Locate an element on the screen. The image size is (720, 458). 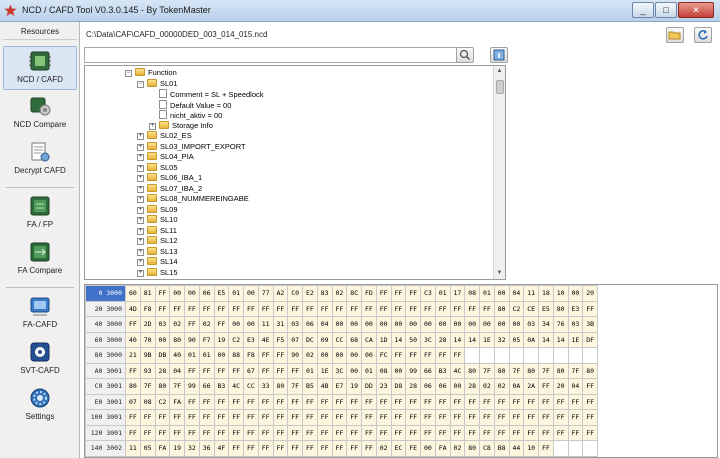
hex-byte: FA is located at coordinates (162, 448).